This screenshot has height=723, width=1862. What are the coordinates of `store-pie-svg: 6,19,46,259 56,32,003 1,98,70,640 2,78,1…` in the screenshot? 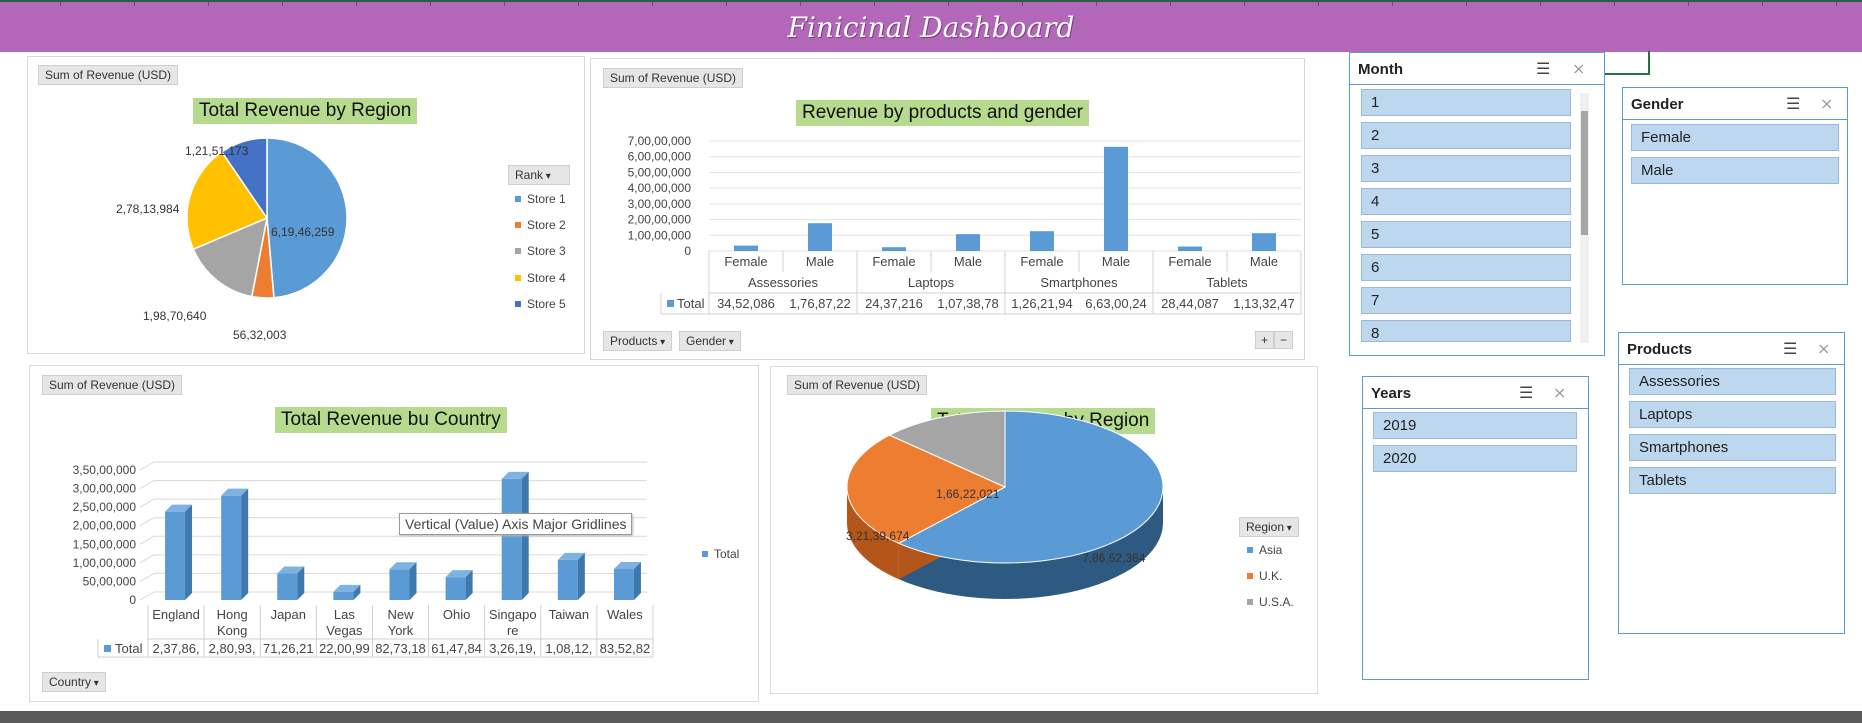 It's located at (232, 239).